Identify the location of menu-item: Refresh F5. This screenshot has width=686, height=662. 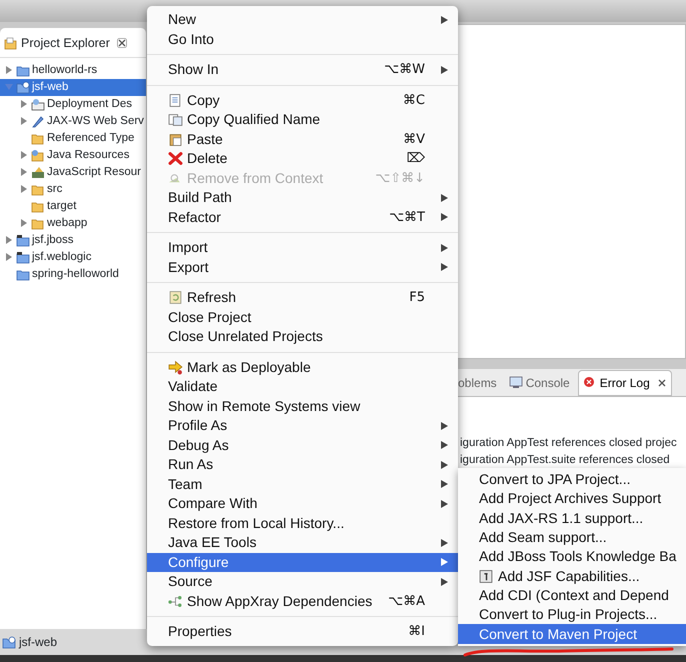
(302, 298).